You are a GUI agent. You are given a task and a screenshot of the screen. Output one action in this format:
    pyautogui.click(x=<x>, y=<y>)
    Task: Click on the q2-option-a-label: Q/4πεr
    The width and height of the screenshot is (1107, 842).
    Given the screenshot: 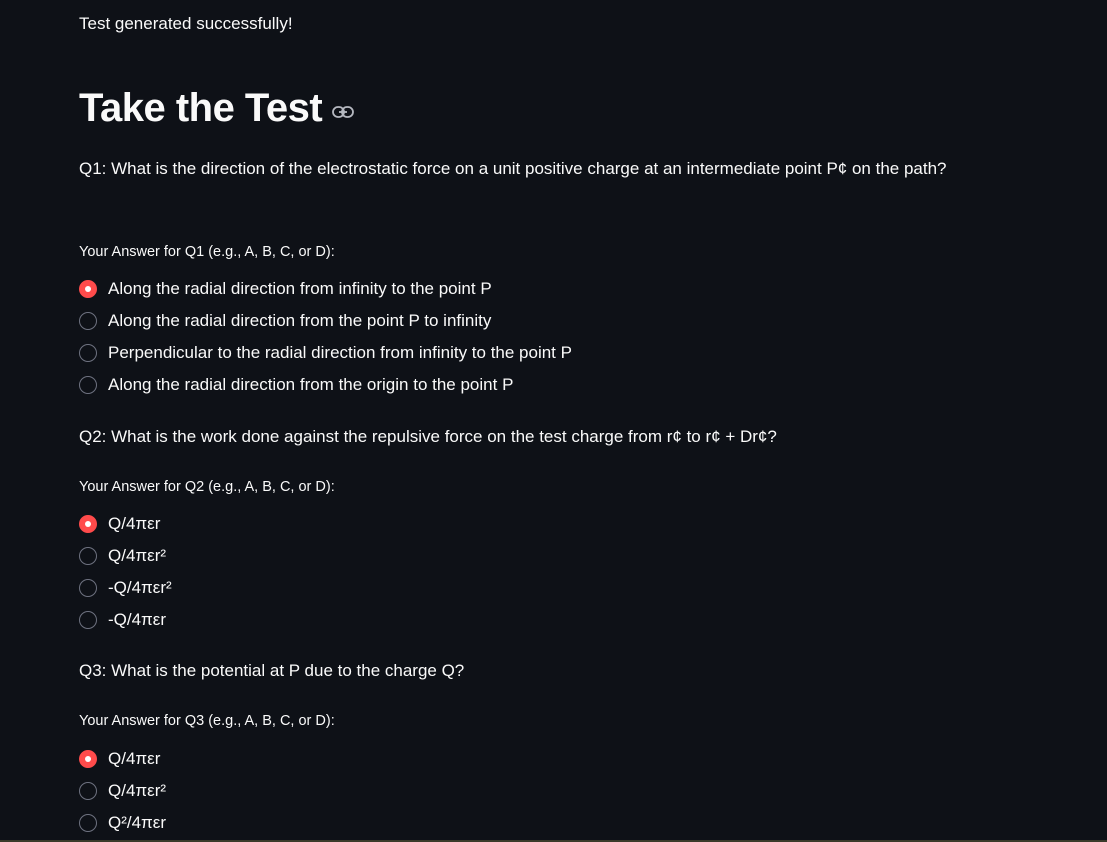 What is the action you would take?
    pyautogui.click(x=134, y=523)
    